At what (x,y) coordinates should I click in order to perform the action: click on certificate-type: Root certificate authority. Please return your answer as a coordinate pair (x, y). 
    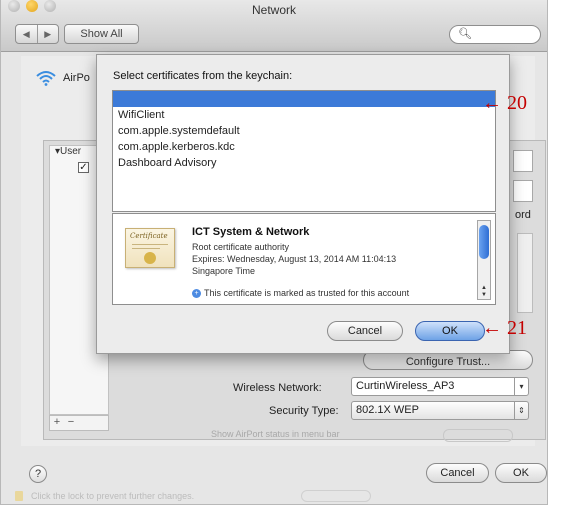
    Looking at the image, I should click on (241, 247).